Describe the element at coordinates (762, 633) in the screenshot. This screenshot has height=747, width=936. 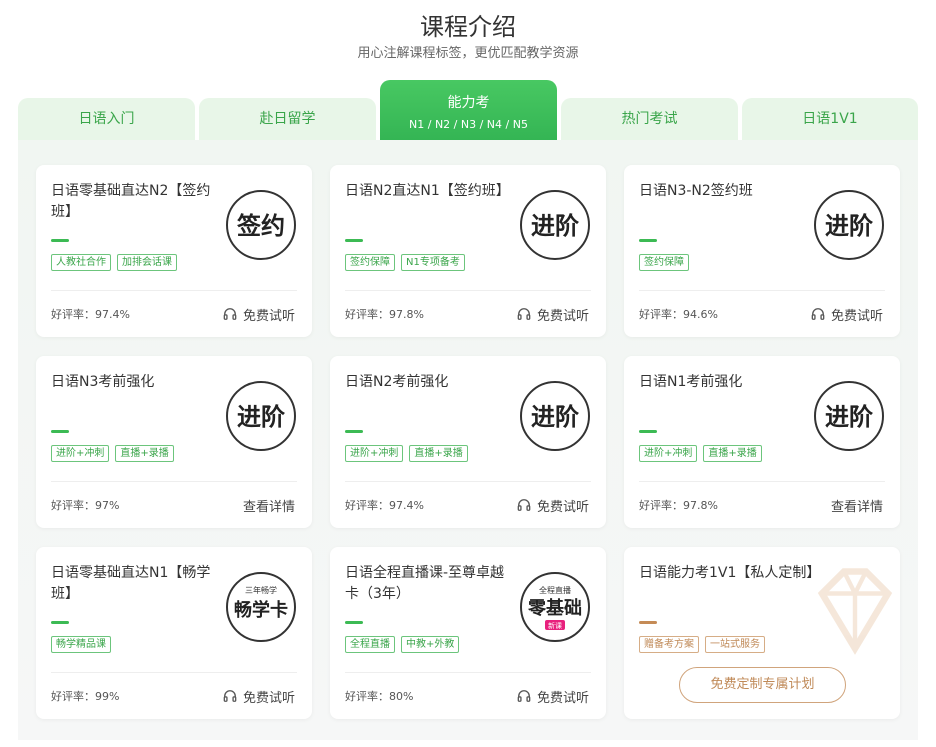
I see `custom-1v1-card: 日语能力考1V1【私人定制】 赠备考方案 一站式服务 免费定制专属计划` at that location.